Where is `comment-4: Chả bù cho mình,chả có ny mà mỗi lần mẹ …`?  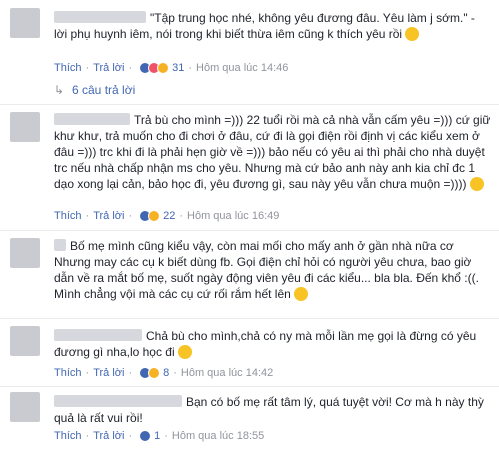 comment-4: Chả bù cho mình,chả có ny mà mỗi lần mẹ … is located at coordinates (249, 352).